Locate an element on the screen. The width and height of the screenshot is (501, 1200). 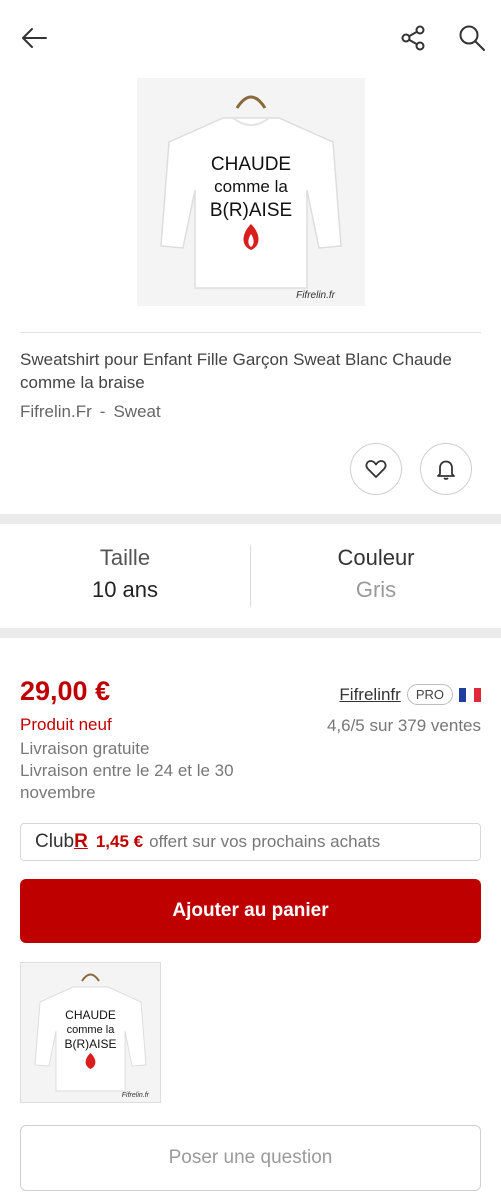
arrow-left-icon is located at coordinates (34, 38).